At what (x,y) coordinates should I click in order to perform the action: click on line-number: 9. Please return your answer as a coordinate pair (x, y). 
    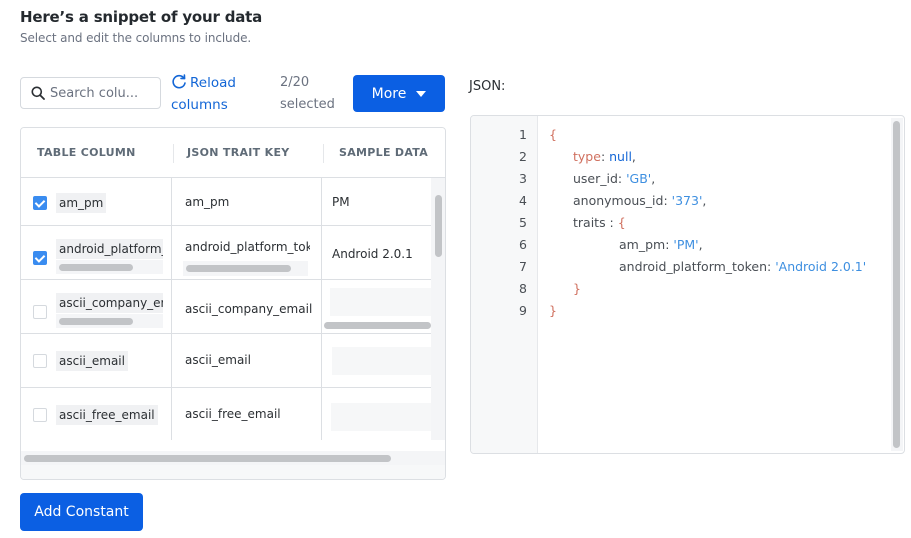
    Looking at the image, I should click on (523, 310).